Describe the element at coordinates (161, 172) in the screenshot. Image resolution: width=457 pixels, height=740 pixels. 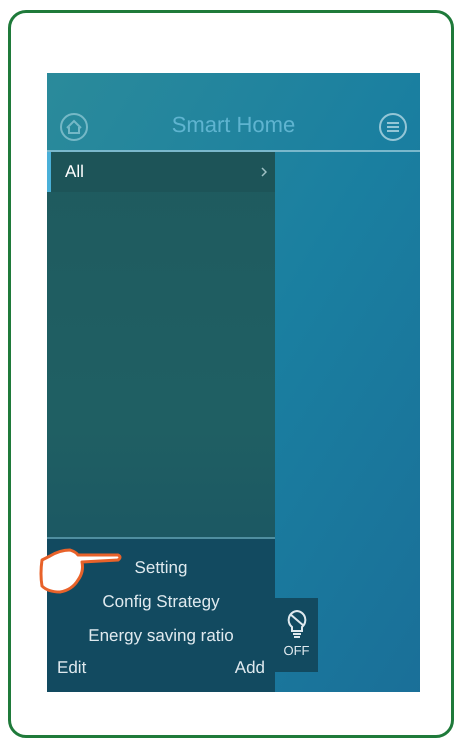
I see `drawer-item: All` at that location.